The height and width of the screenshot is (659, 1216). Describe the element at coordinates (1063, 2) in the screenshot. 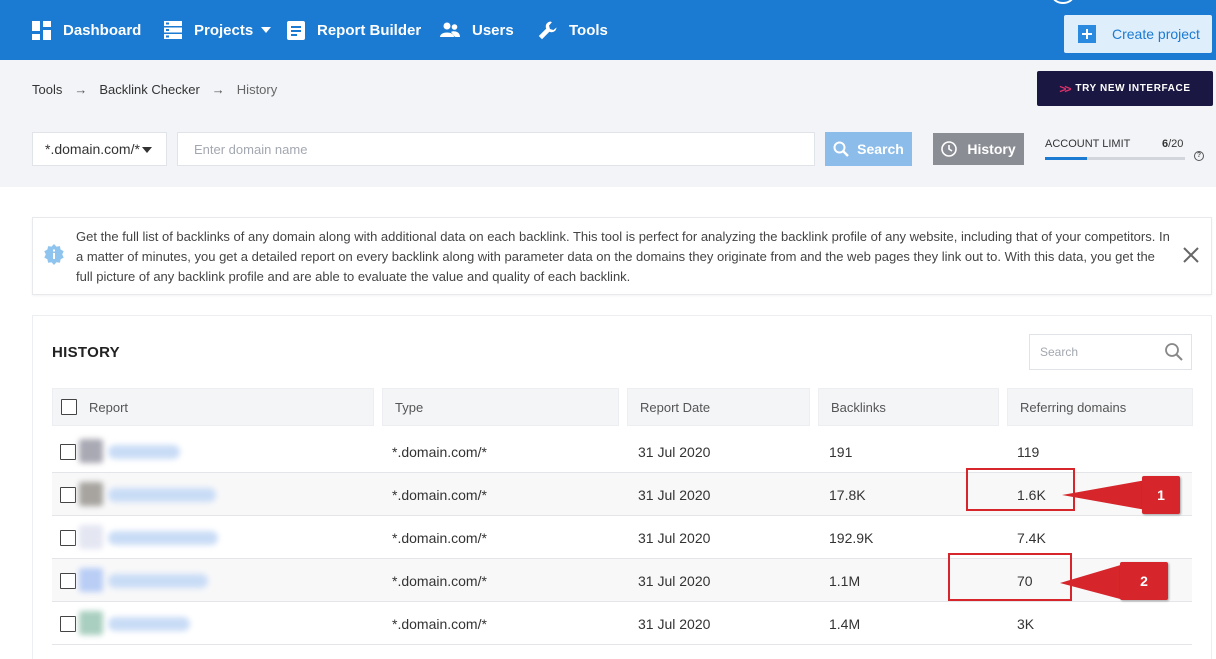

I see `avatar` at that location.